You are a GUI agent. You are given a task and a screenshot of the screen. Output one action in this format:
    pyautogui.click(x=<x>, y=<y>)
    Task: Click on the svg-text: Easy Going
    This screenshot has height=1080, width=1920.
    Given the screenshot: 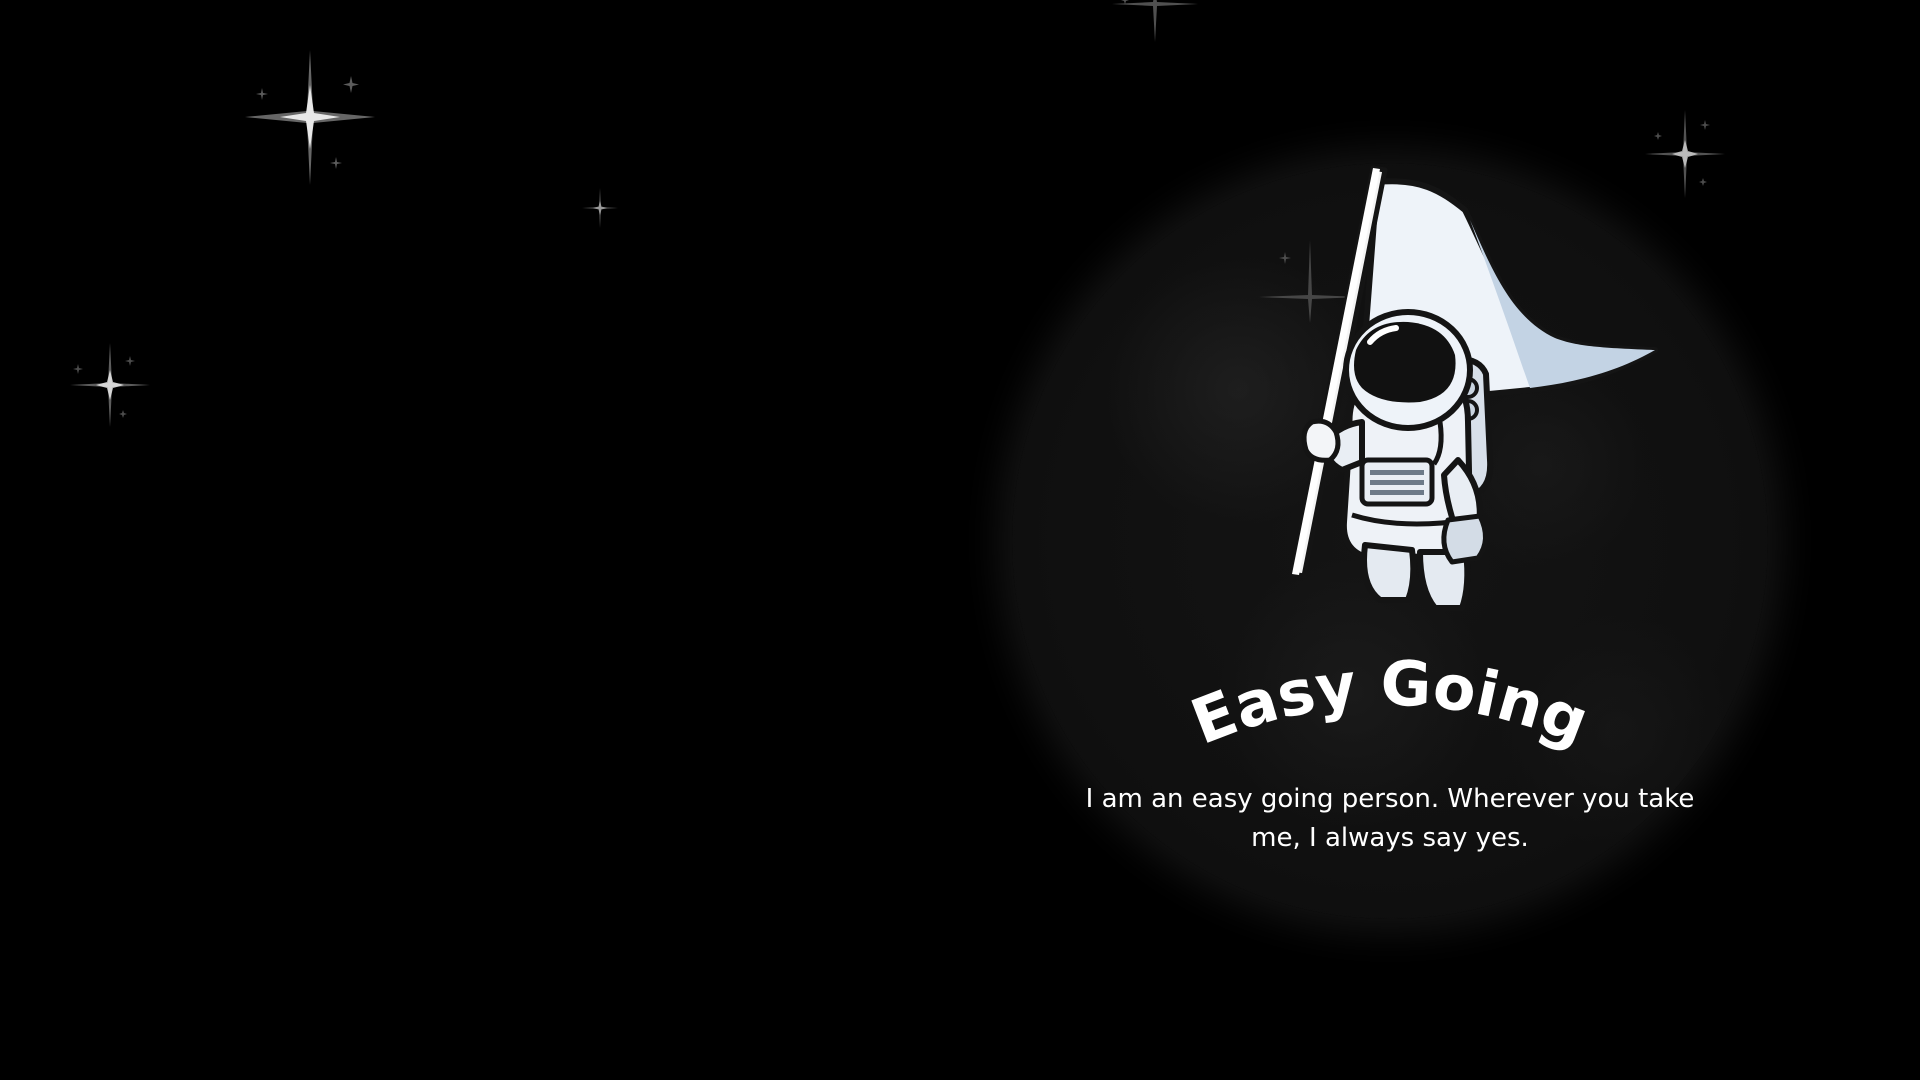 What is the action you would take?
    pyautogui.click(x=1389, y=702)
    